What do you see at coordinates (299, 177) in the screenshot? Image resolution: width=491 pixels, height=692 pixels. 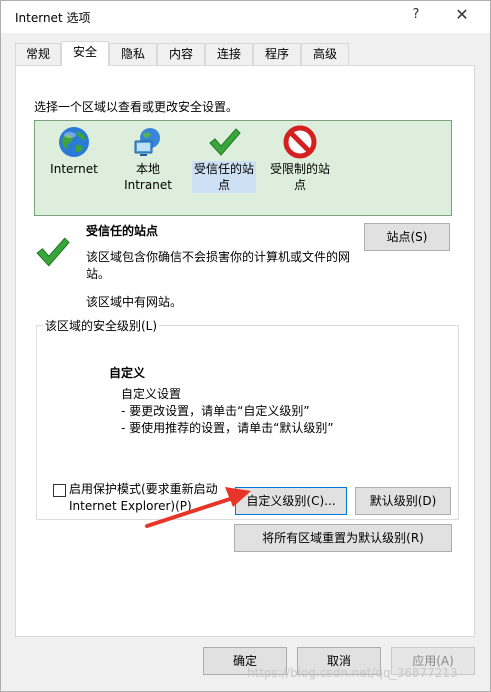 I see `zone-label: 受限制的站 点` at bounding box center [299, 177].